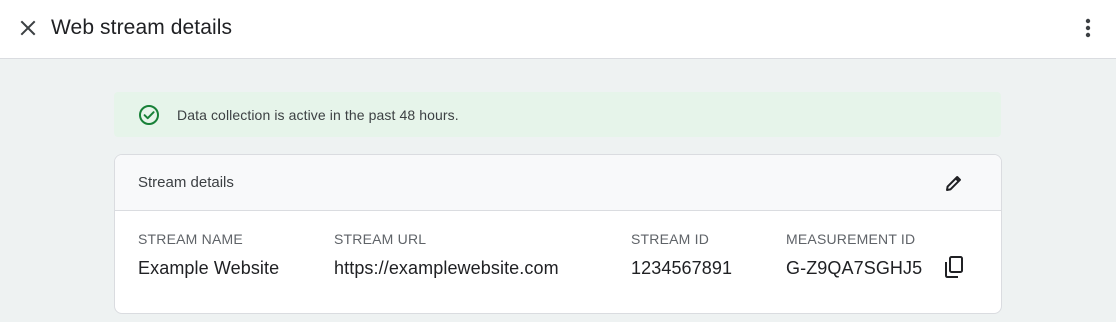 The width and height of the screenshot is (1116, 322). I want to click on stream-name-field: STREAM NAME Example Website, so click(208, 255).